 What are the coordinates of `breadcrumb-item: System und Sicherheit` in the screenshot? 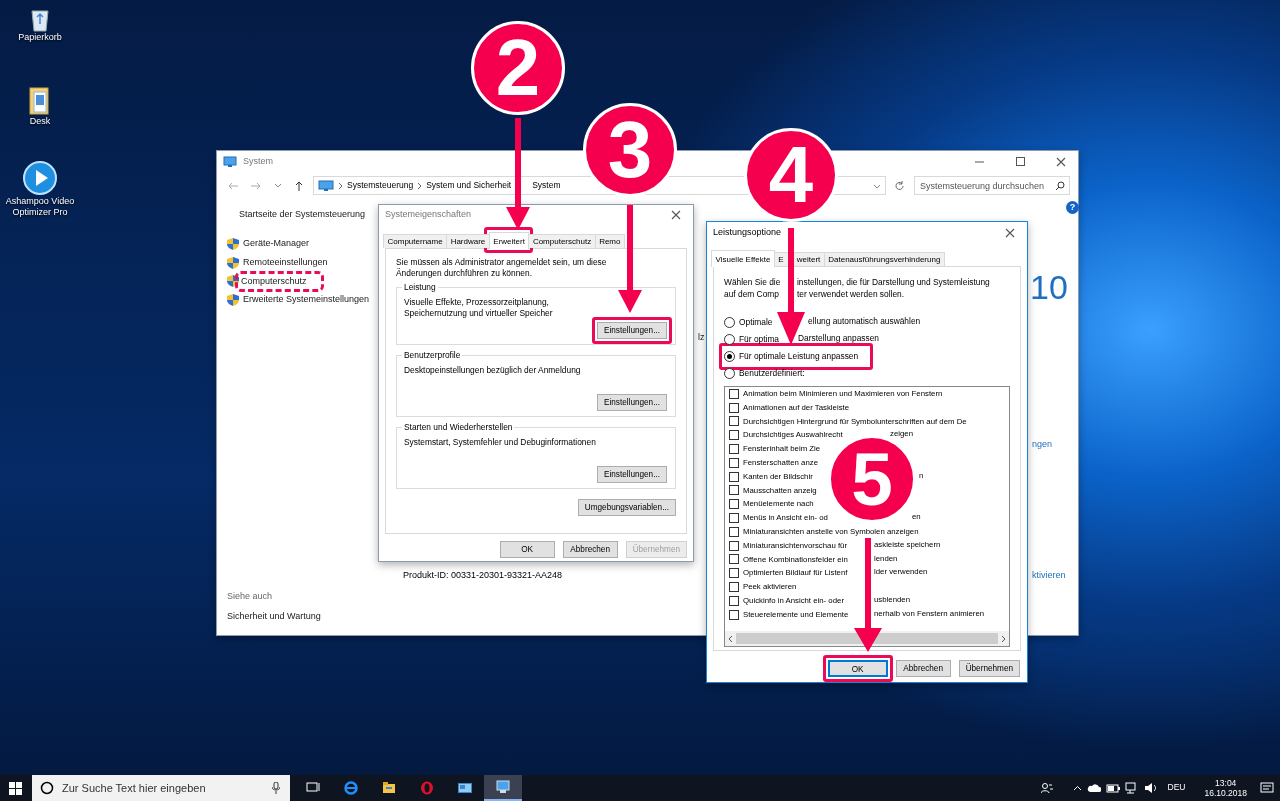 It's located at (469, 185).